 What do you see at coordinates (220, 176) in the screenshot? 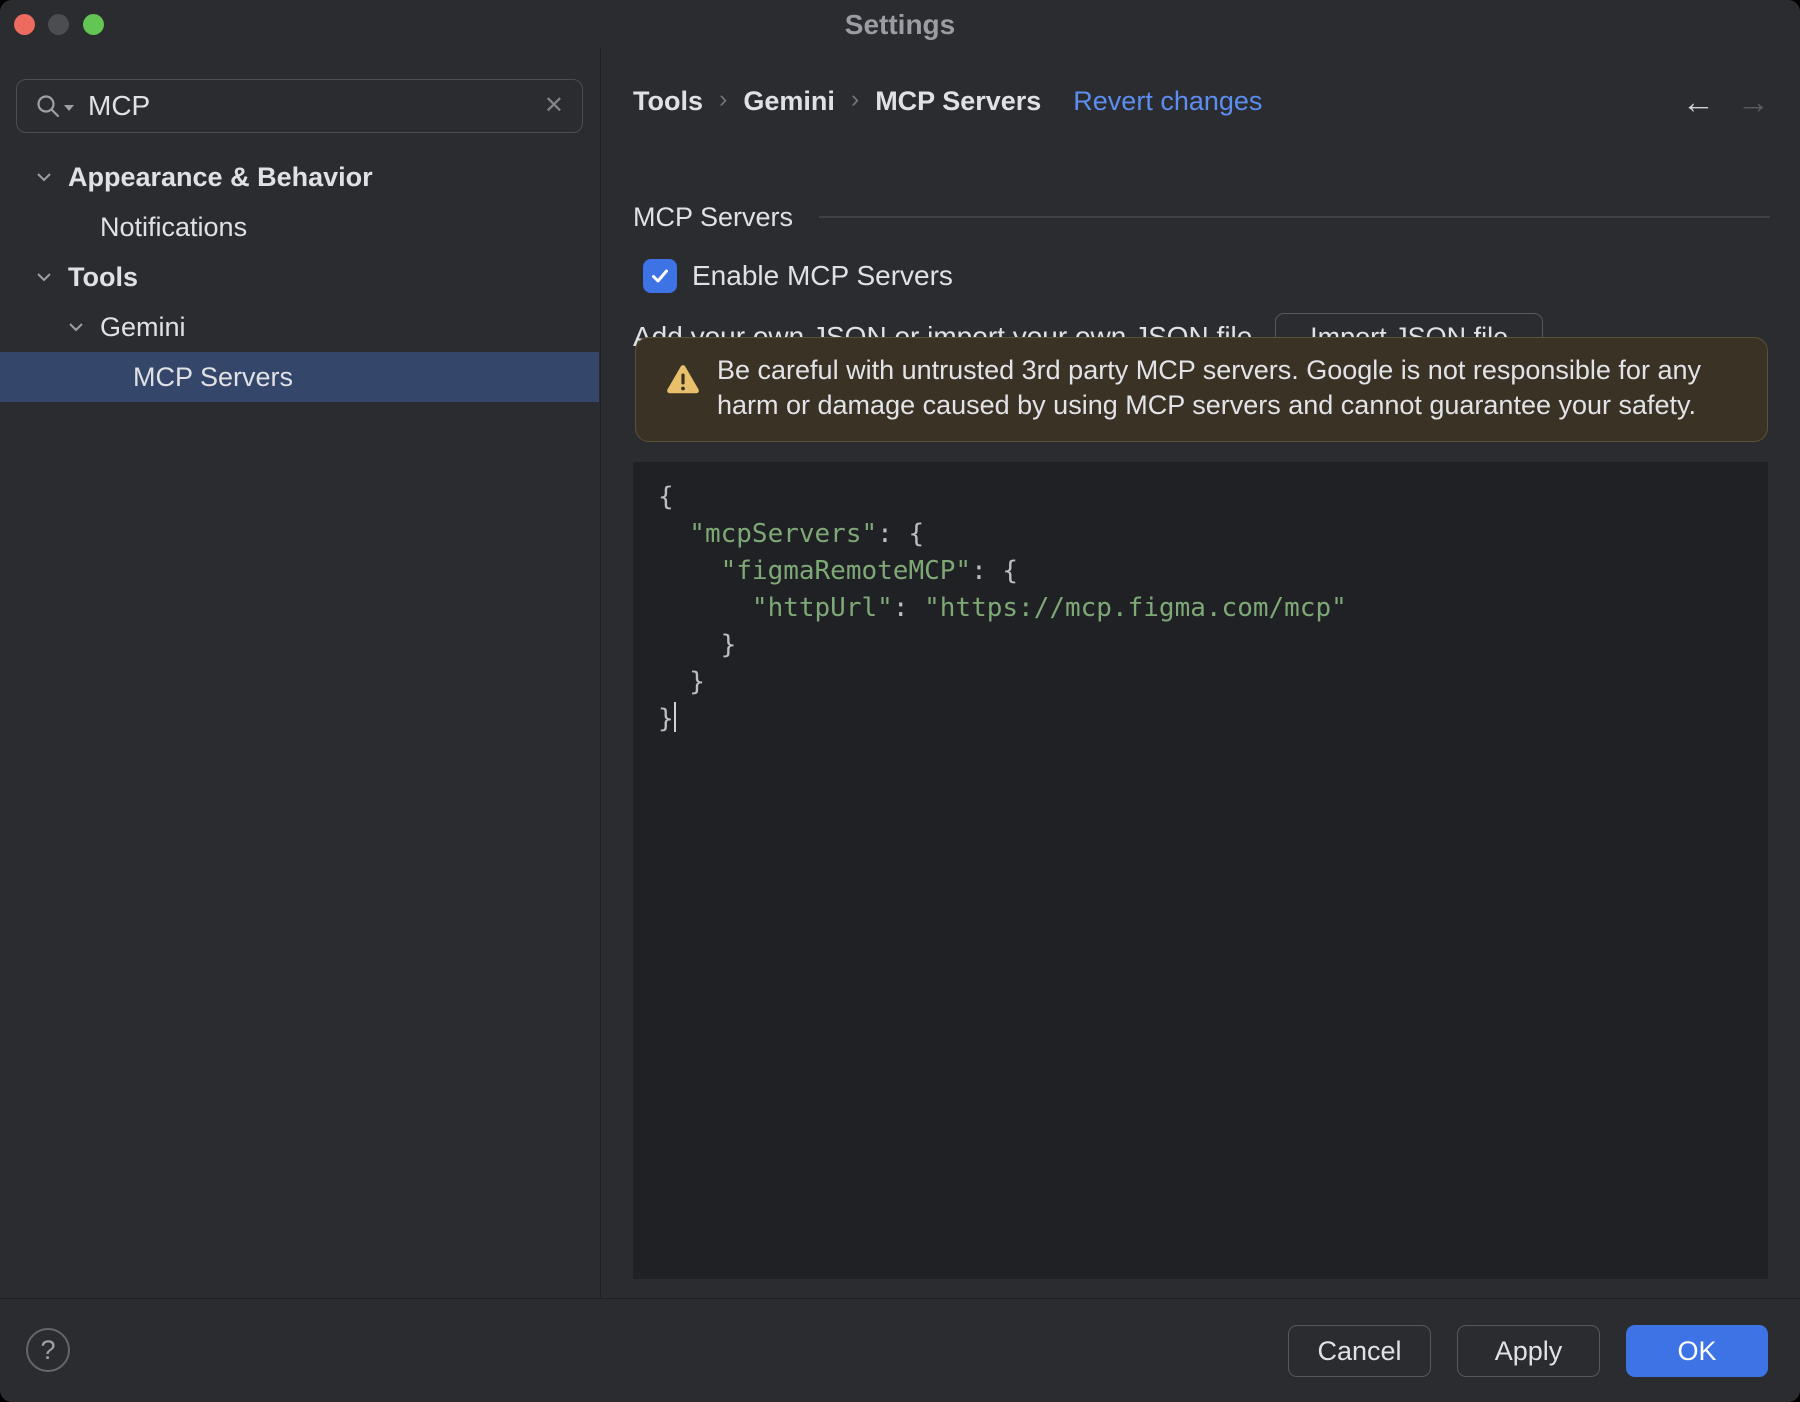
I see `sidebar-item-label: Appearance & Behavior` at bounding box center [220, 176].